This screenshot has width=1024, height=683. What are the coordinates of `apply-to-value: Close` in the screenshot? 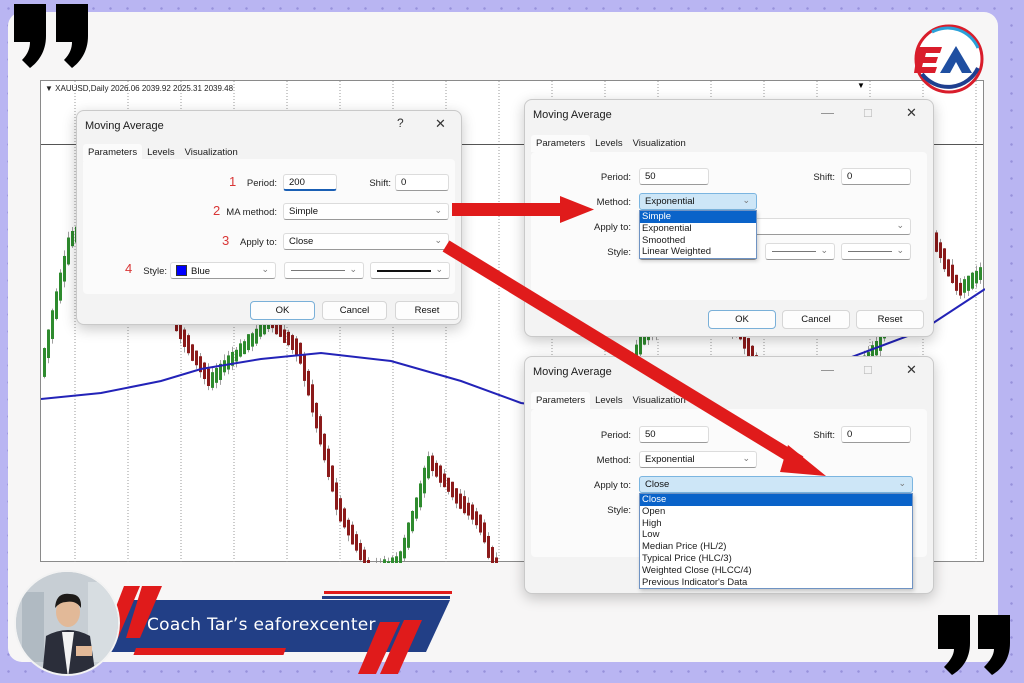 It's located at (301, 241).